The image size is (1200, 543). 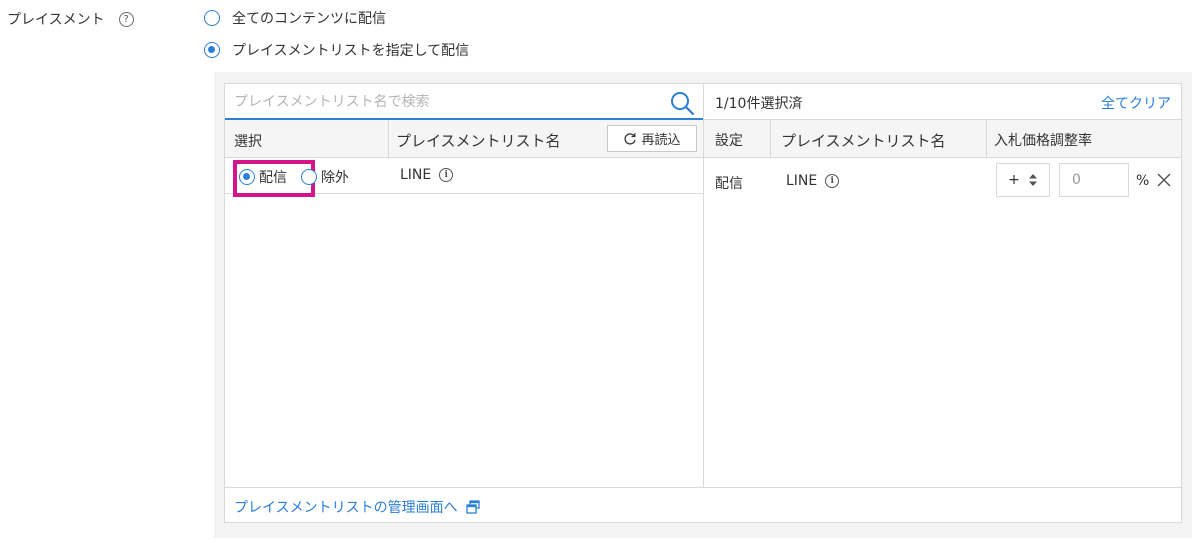 I want to click on available-list-header: 選択 プレイスメントリスト名 再読込, so click(x=464, y=139).